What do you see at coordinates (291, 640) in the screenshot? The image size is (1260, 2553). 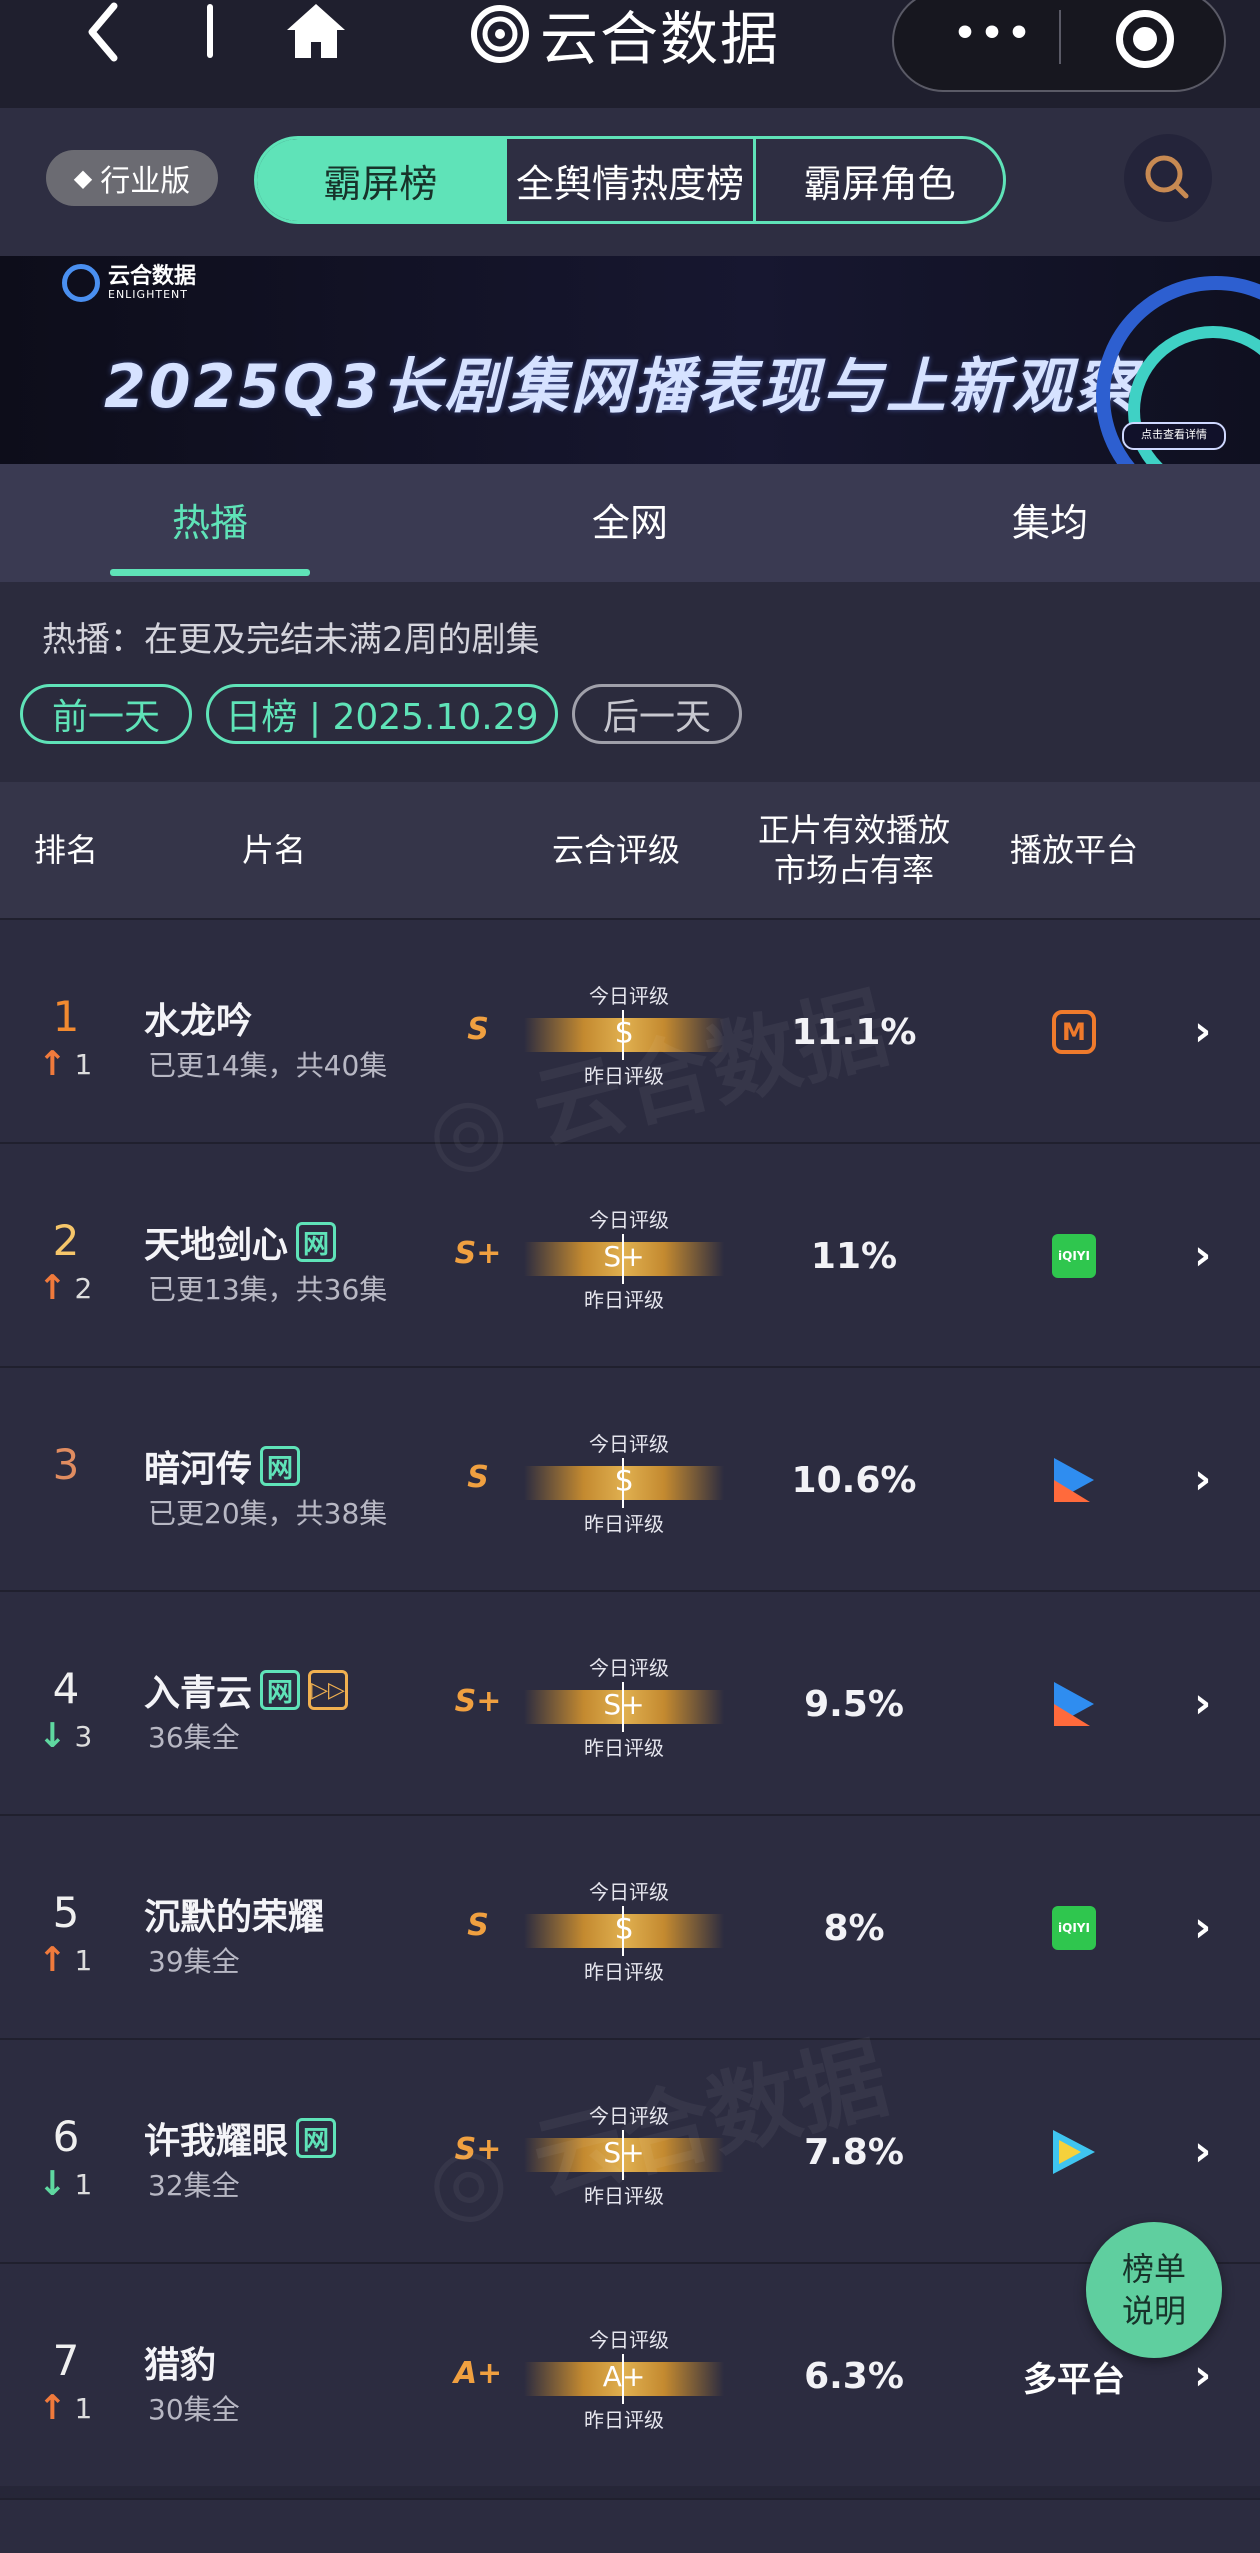 I see `ranking-description: 热播：在更及完结未满2周的剧集` at bounding box center [291, 640].